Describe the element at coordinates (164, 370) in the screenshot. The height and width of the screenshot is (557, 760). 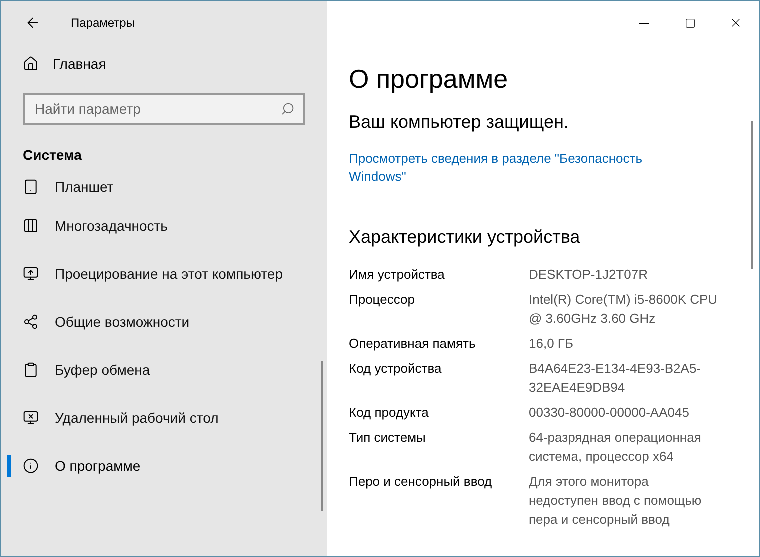
I see `sidebar-item: Буфер обмена` at that location.